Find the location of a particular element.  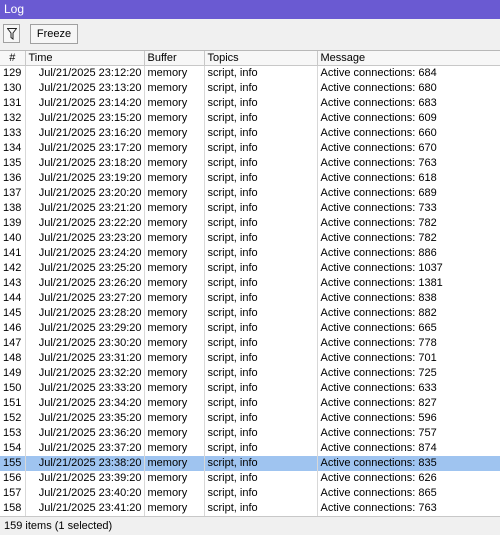

cell-num: 134 is located at coordinates (13, 148).